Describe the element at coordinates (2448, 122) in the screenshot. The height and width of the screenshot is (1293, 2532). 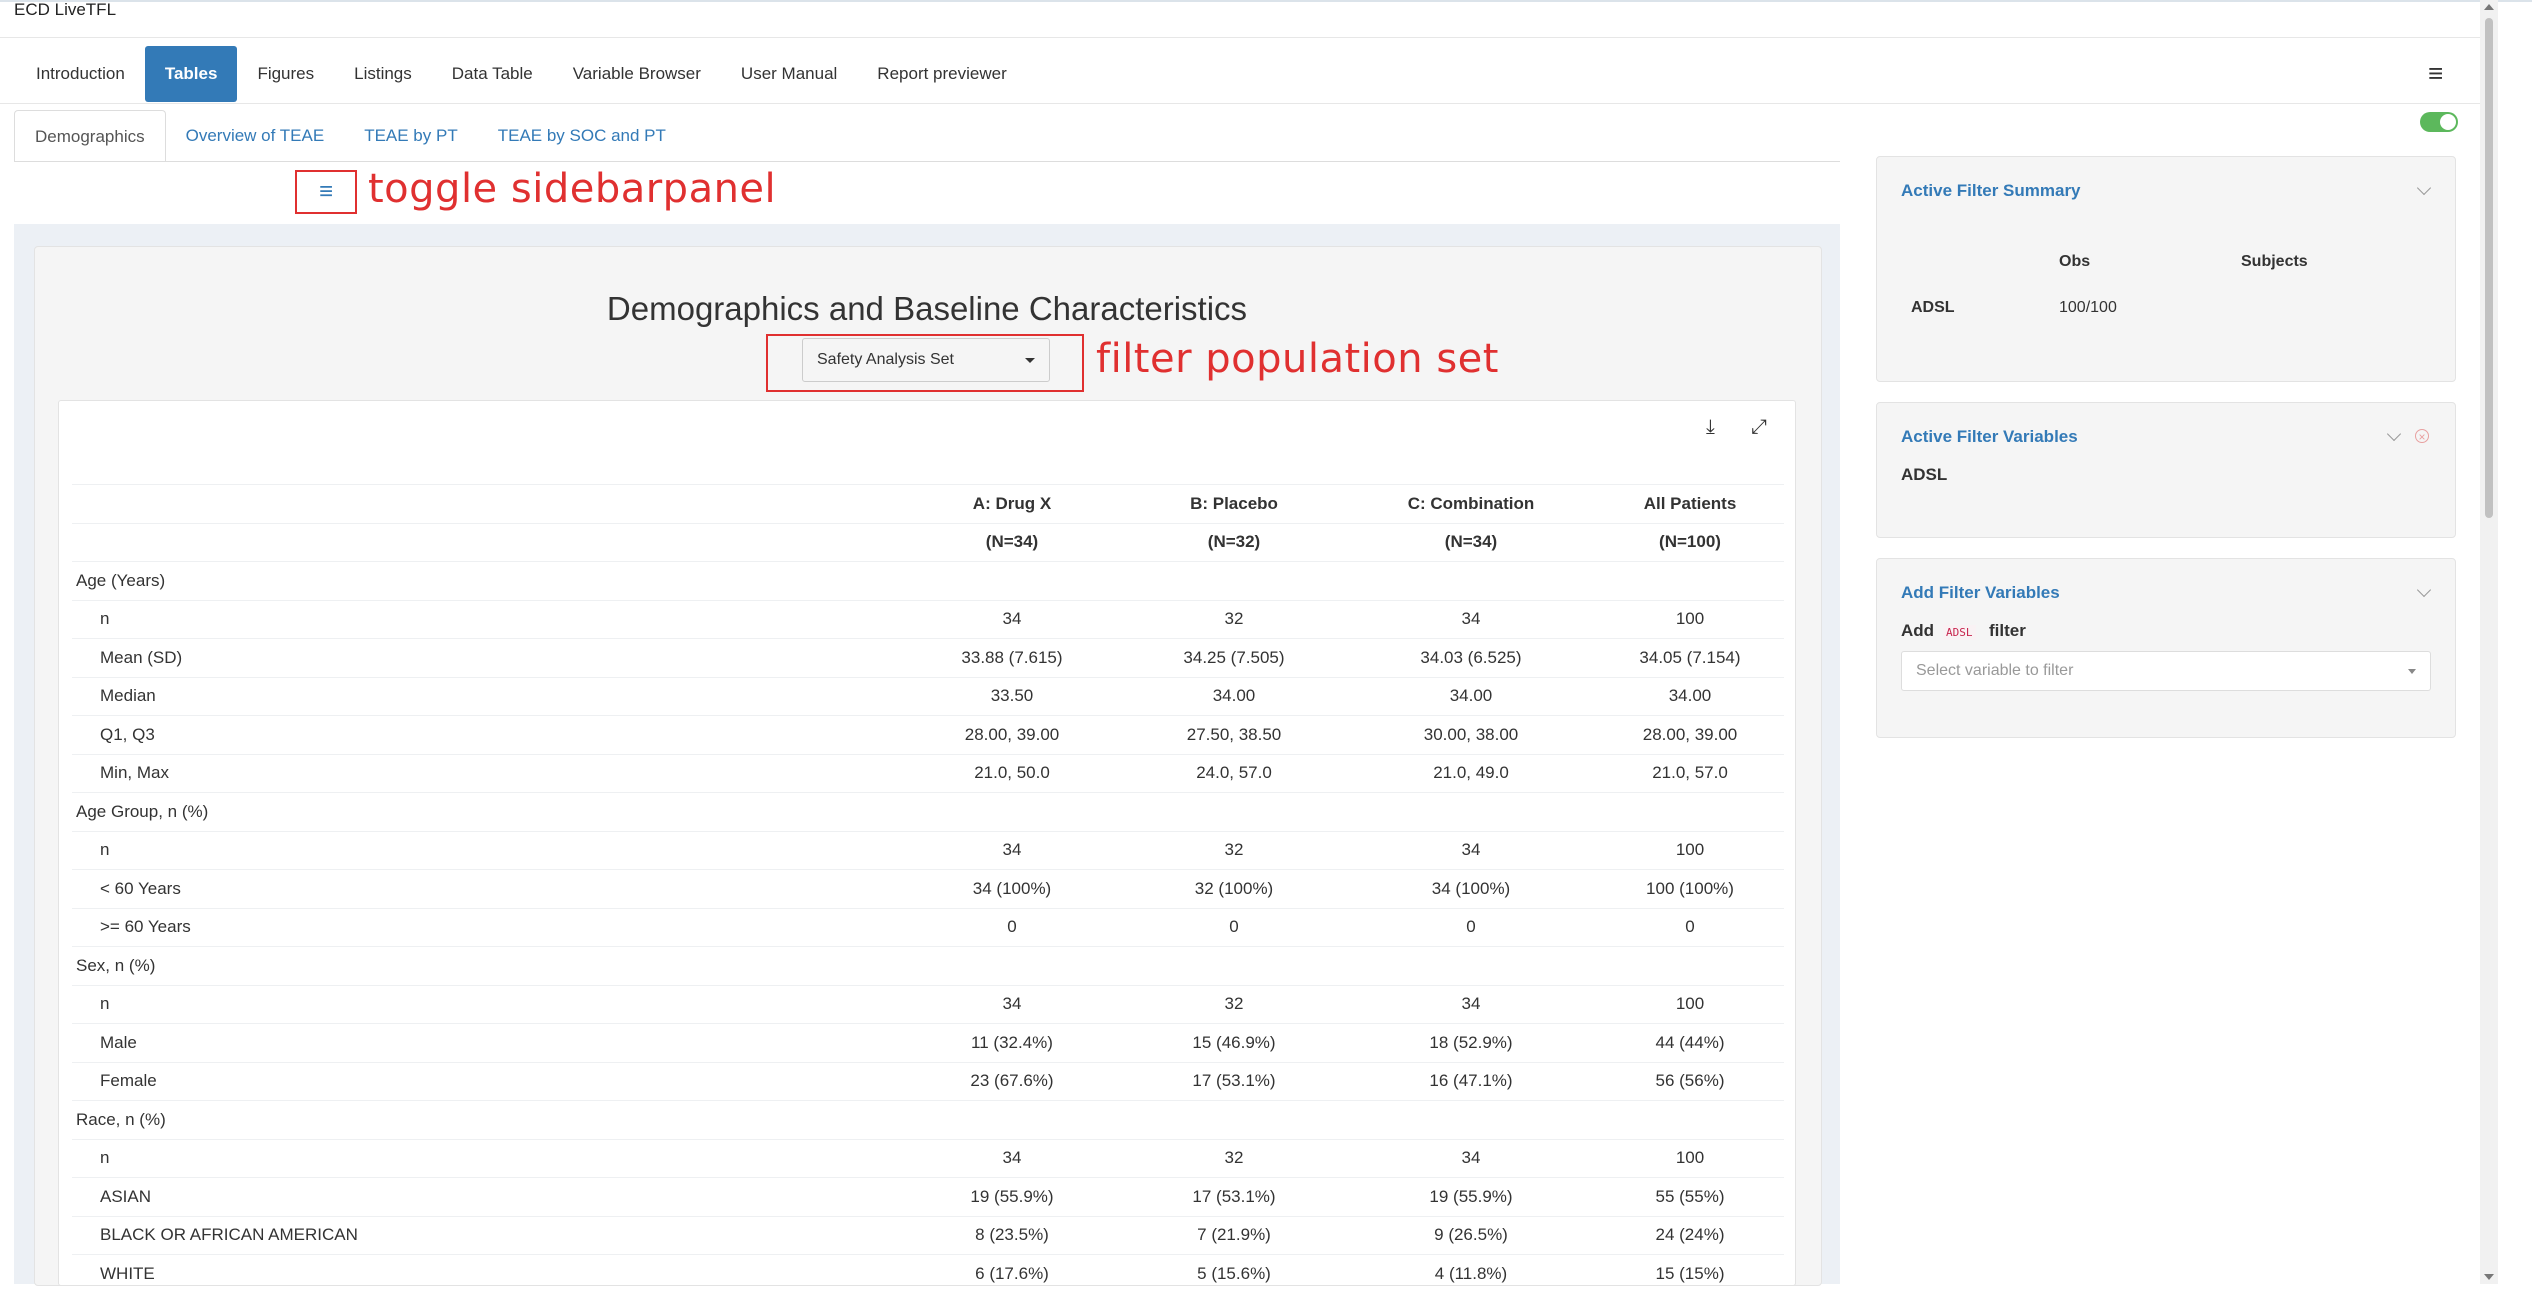
I see `toggle-knob` at that location.